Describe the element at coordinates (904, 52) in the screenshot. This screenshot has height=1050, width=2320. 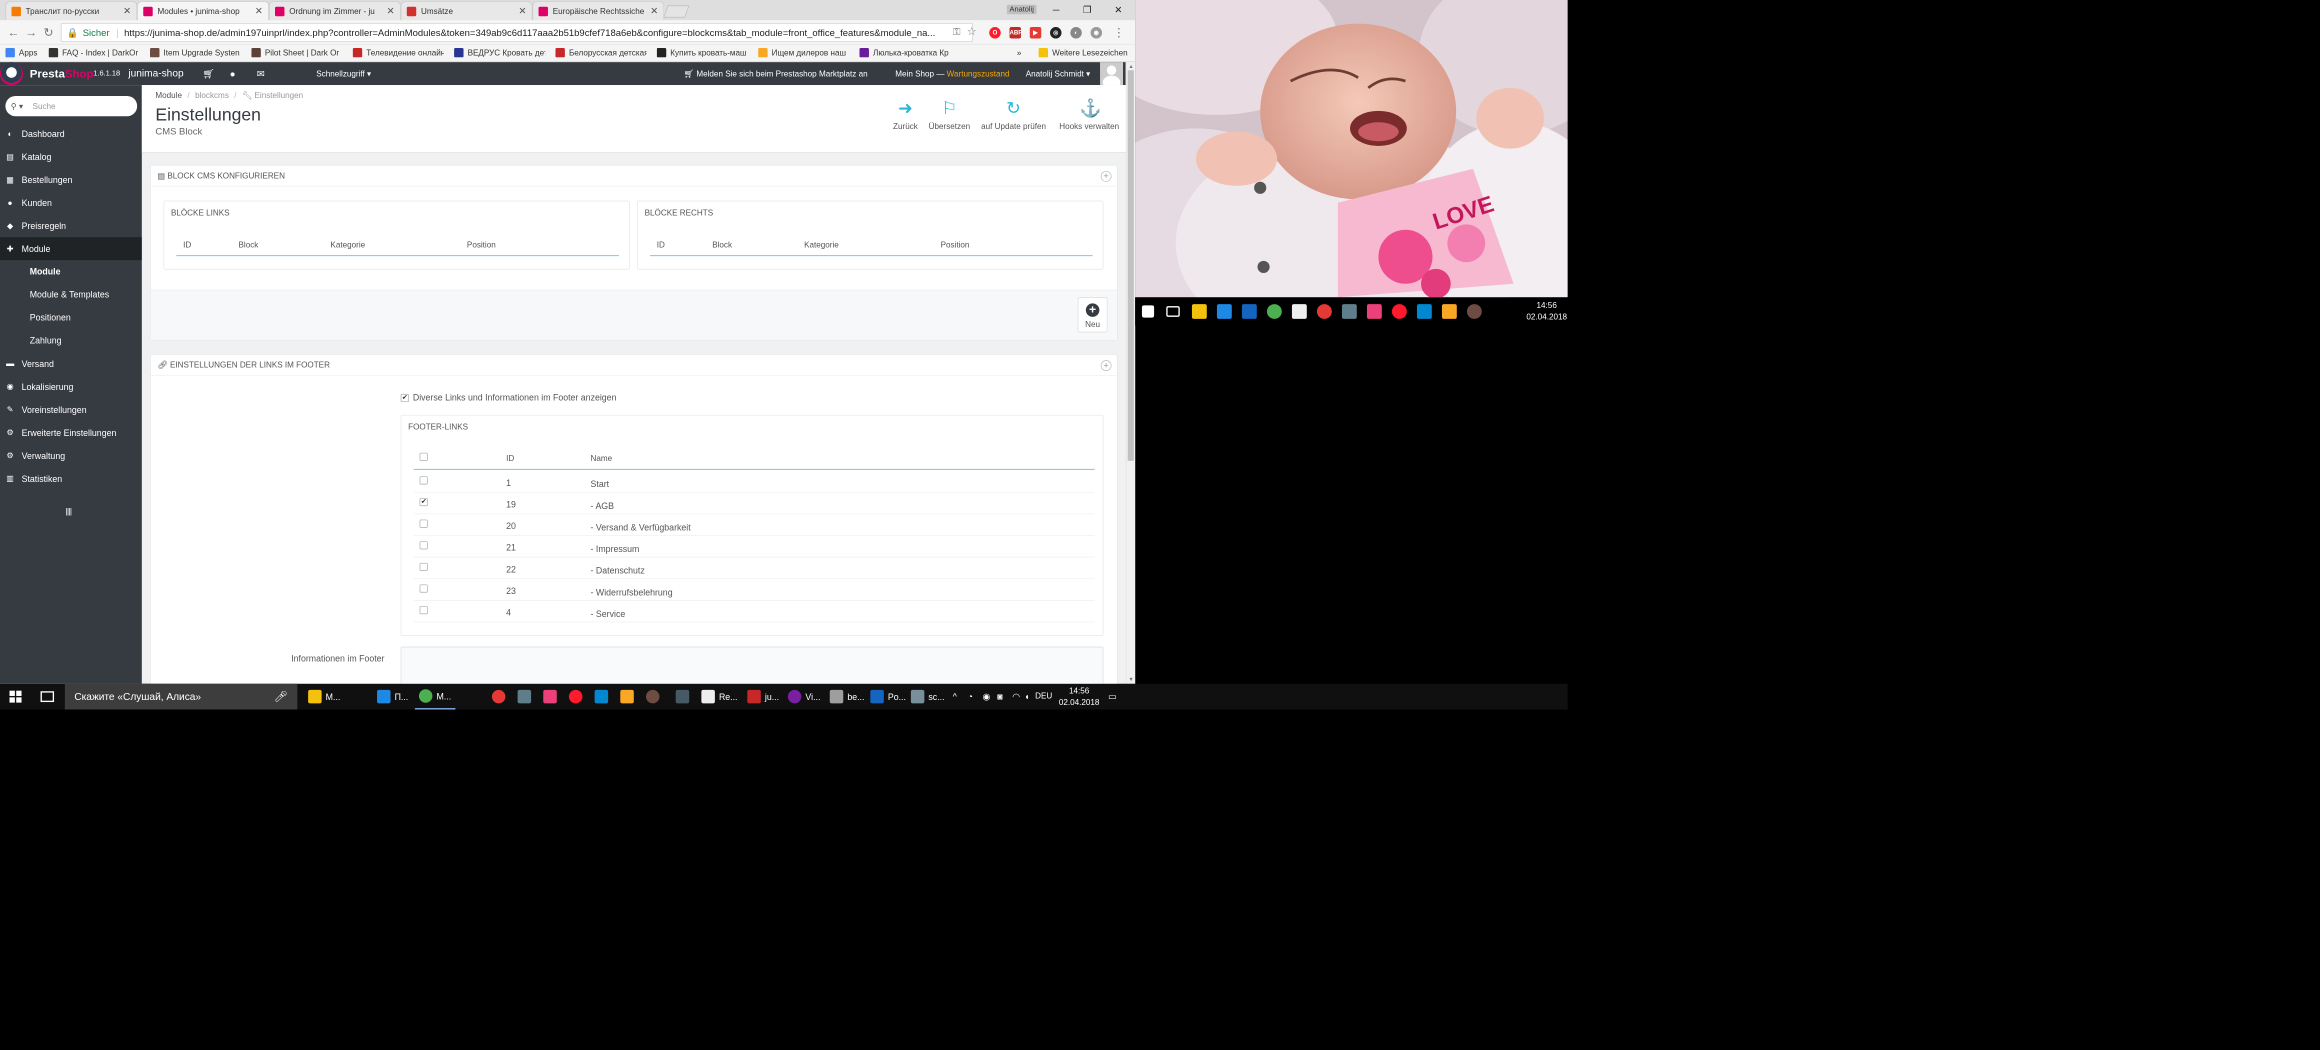
I see `bookmark-item: Люлька-кроватка Кр` at that location.